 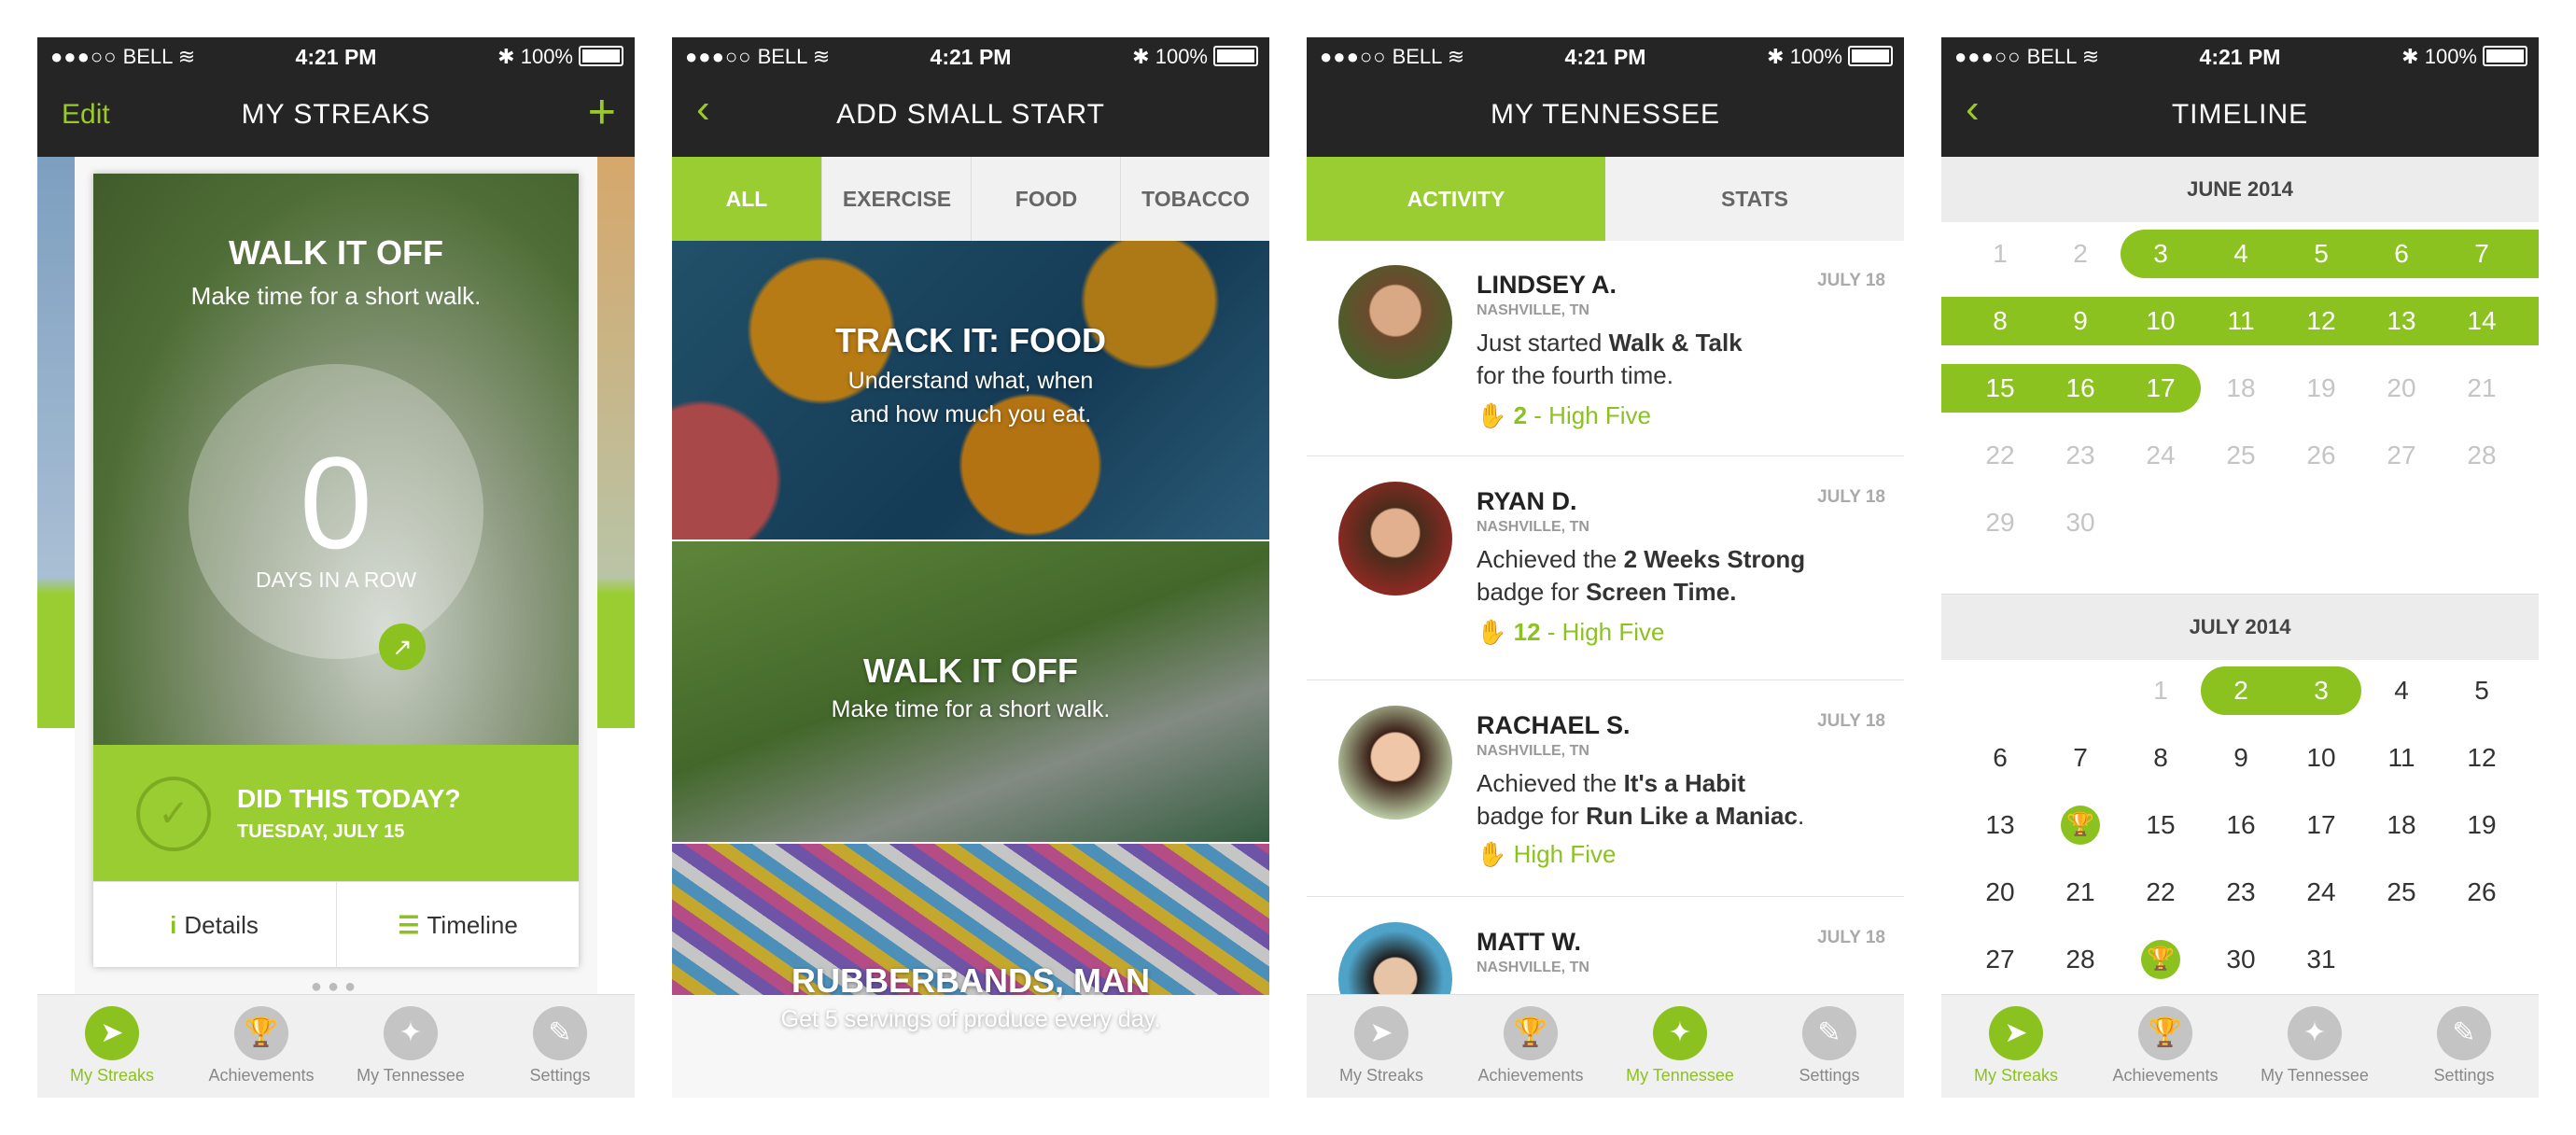 I want to click on next-card-peek, so click(x=616, y=577).